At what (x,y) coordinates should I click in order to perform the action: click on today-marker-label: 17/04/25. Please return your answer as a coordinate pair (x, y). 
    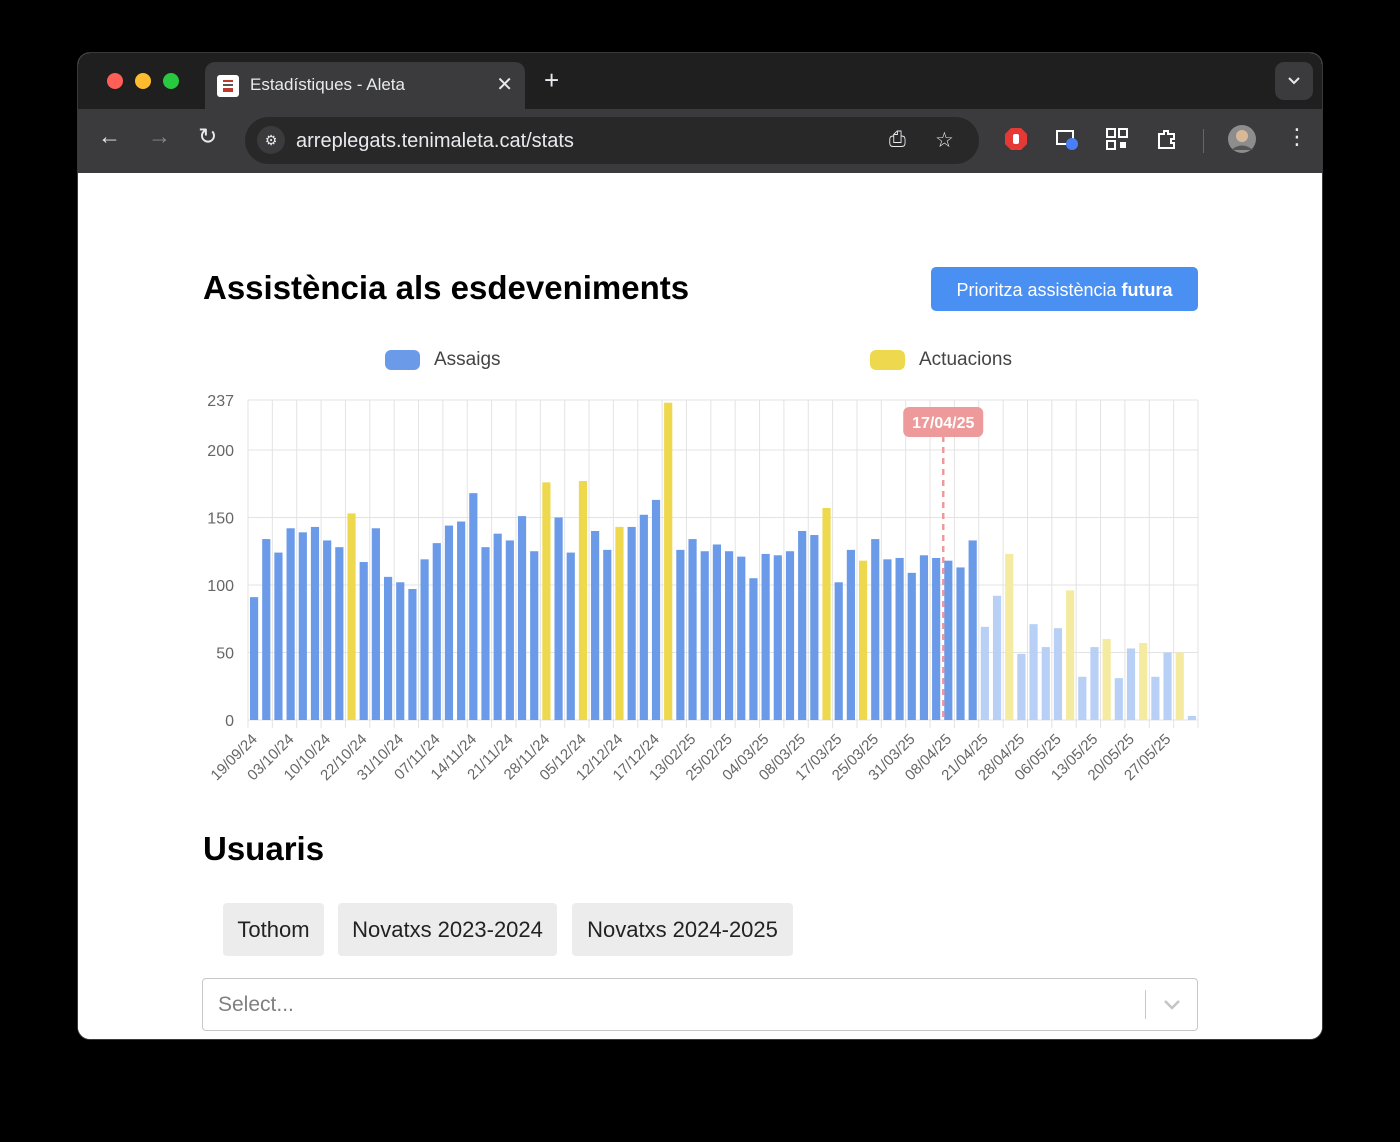
    Looking at the image, I should click on (943, 423).